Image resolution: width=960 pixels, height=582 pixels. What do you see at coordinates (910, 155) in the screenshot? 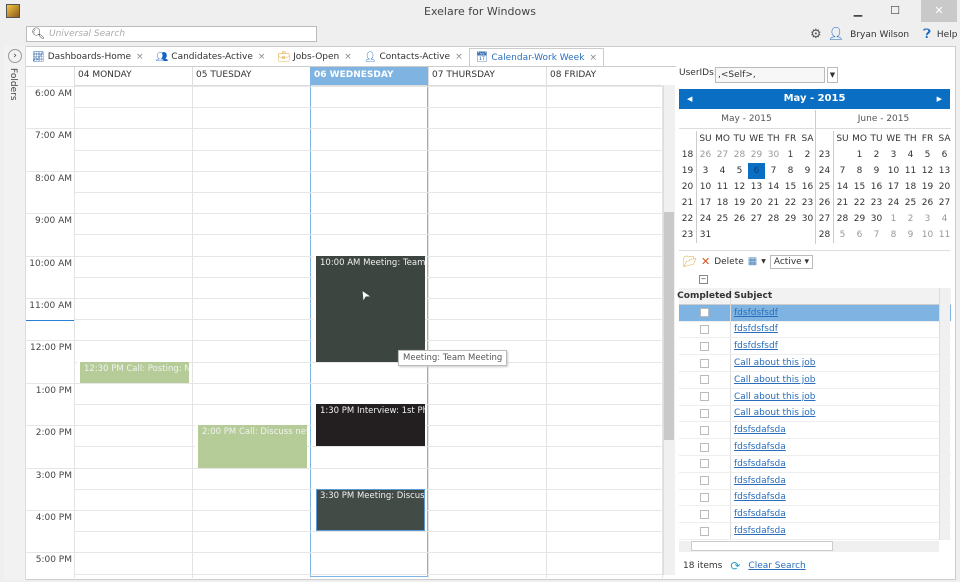
I see `date-cell: 4` at bounding box center [910, 155].